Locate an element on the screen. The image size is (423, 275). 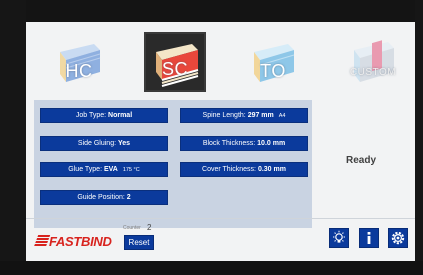
glue-type-value: EVA is located at coordinates (110, 169).